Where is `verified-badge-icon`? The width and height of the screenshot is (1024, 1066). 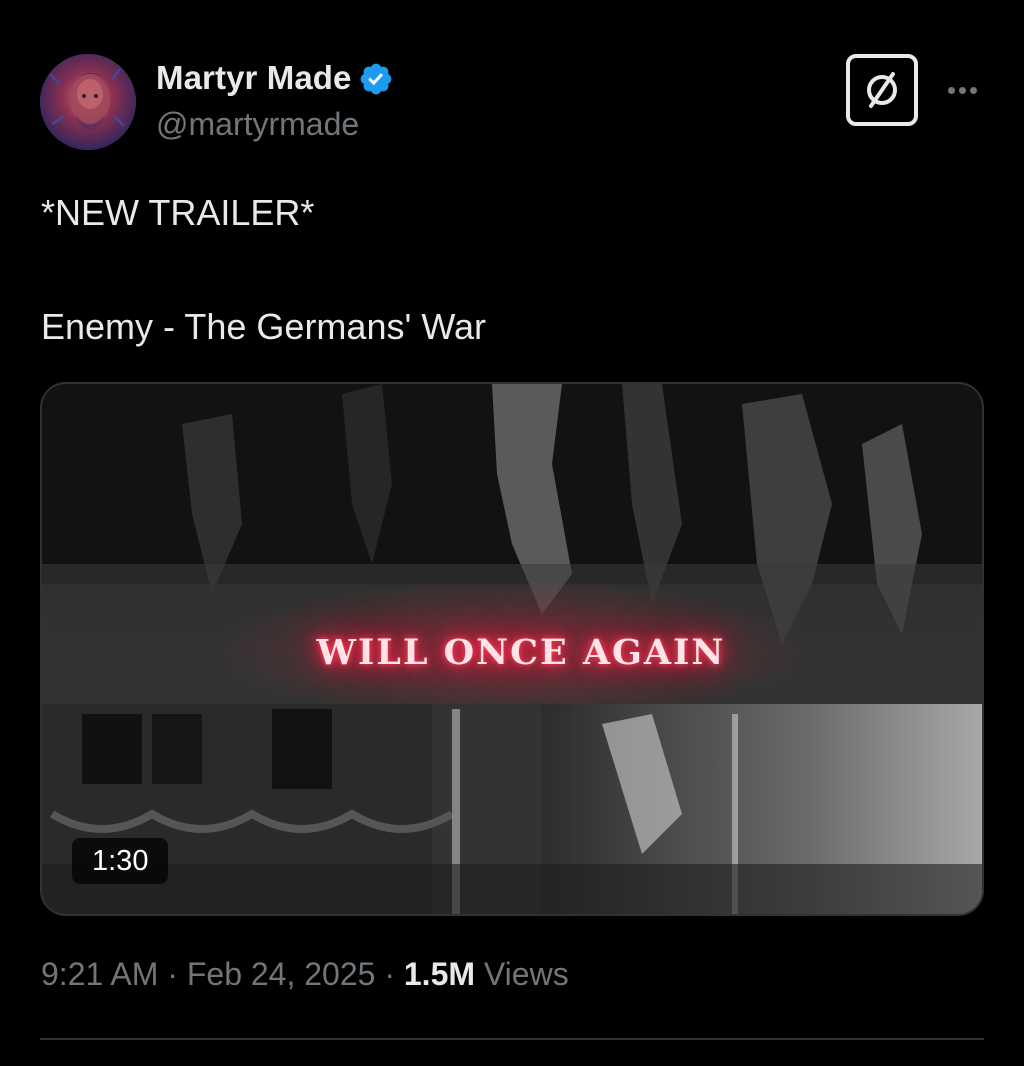 verified-badge-icon is located at coordinates (376, 79).